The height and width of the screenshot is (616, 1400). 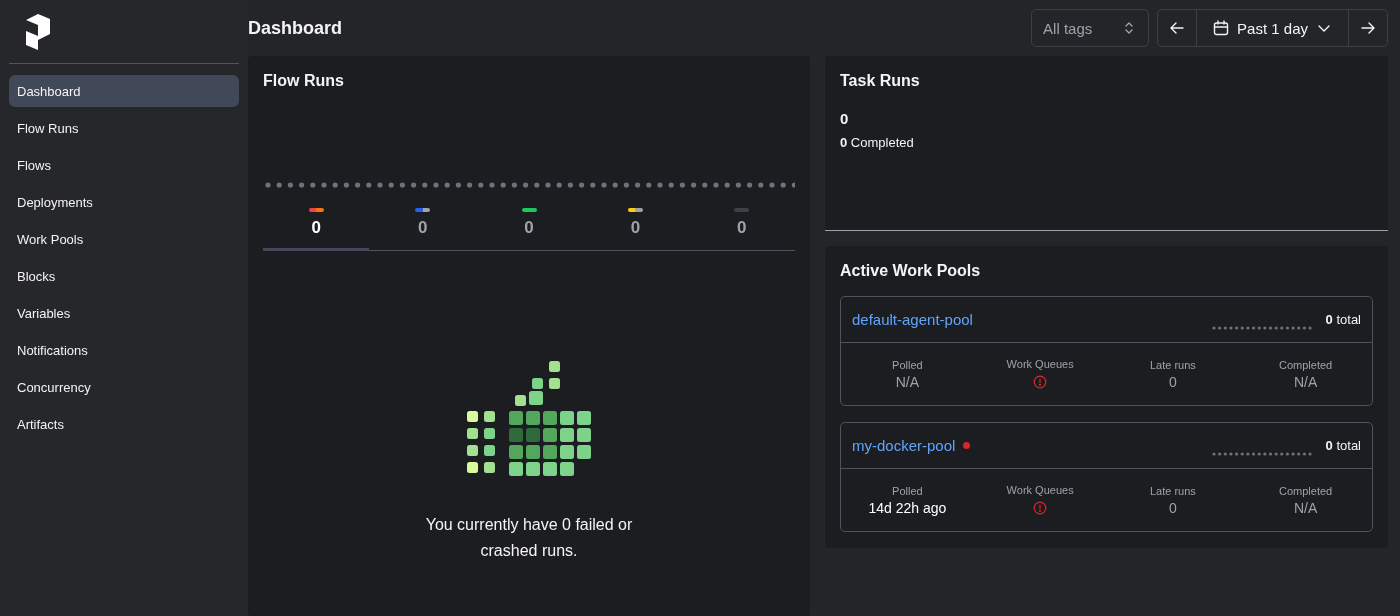 What do you see at coordinates (295, 28) in the screenshot?
I see `page-title: Dashboard` at bounding box center [295, 28].